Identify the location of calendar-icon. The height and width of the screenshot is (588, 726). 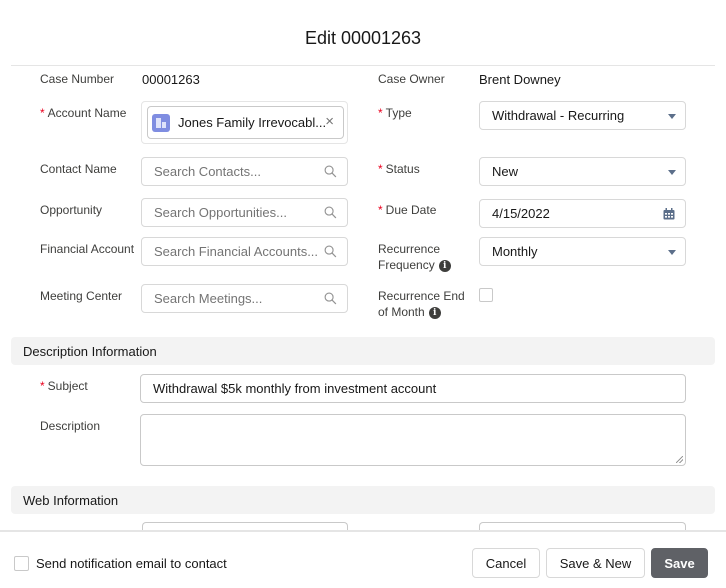
(669, 214).